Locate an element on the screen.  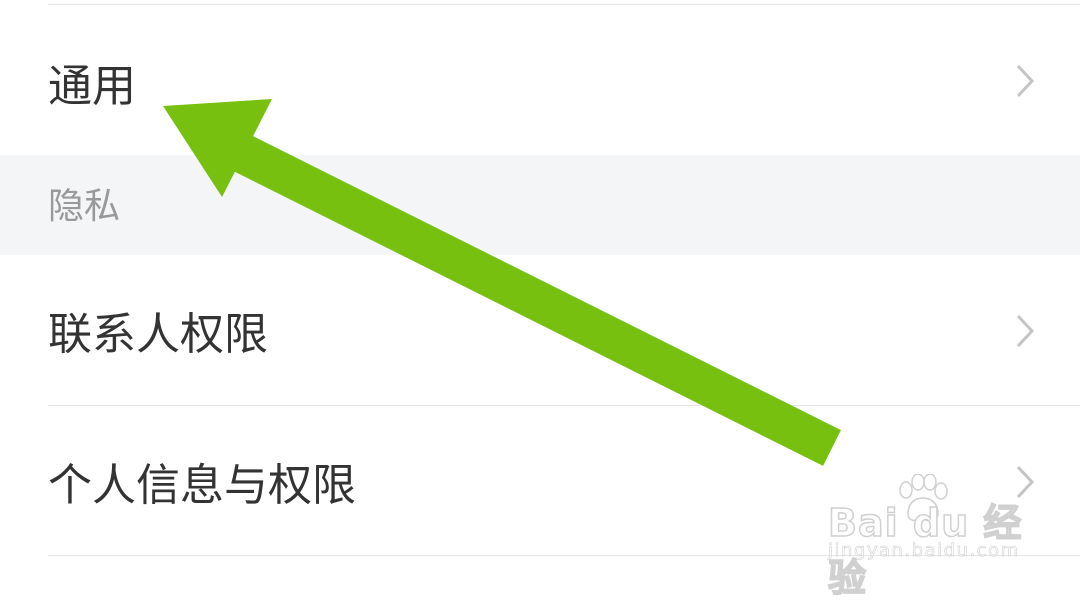
section-header-privacy-label: 隐私 is located at coordinates (84, 206).